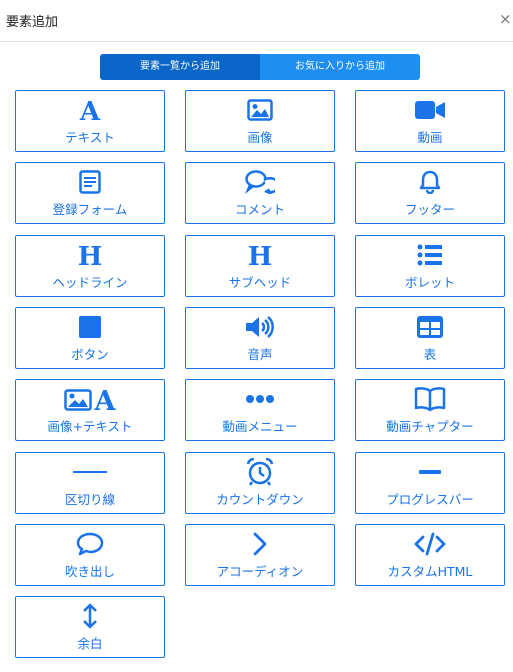 The height and width of the screenshot is (672, 513). What do you see at coordinates (90, 616) in the screenshot?
I see `vertical-arrows-icon` at bounding box center [90, 616].